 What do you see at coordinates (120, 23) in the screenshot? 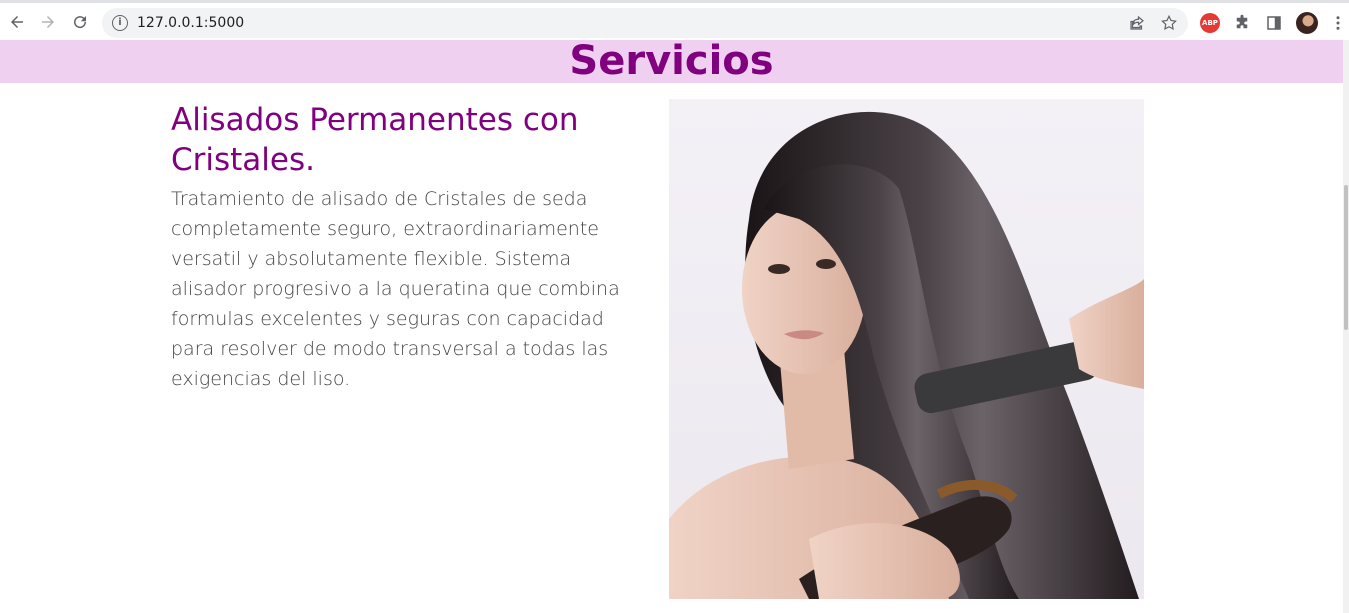
I see `site-info-icon: i` at bounding box center [120, 23].